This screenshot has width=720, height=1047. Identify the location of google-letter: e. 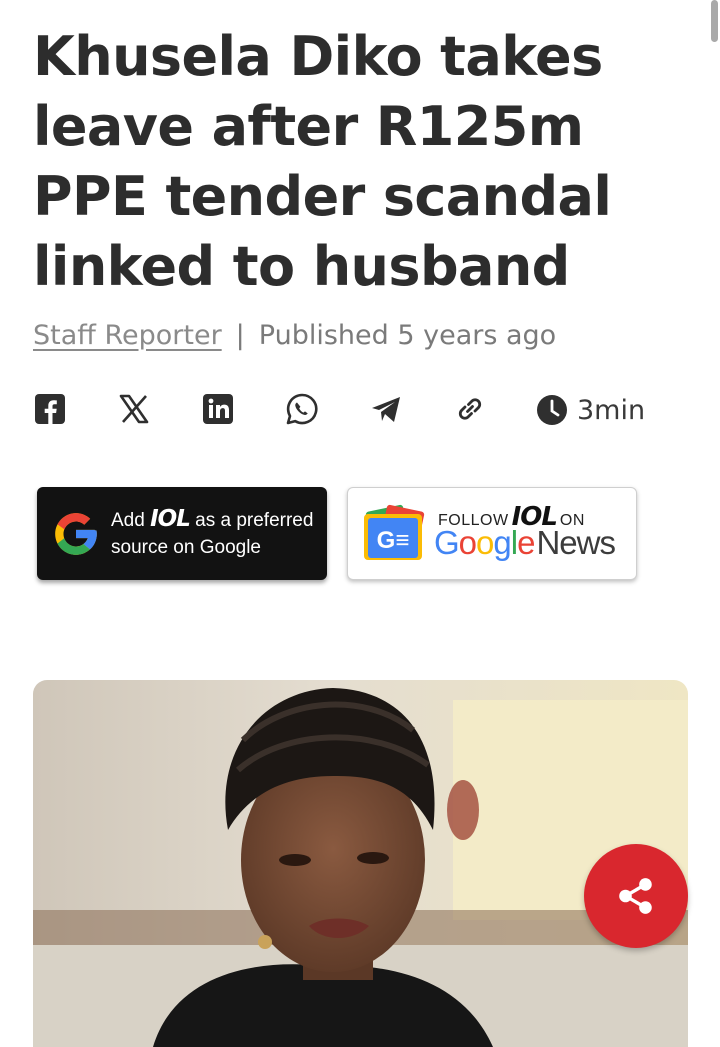
(526, 542).